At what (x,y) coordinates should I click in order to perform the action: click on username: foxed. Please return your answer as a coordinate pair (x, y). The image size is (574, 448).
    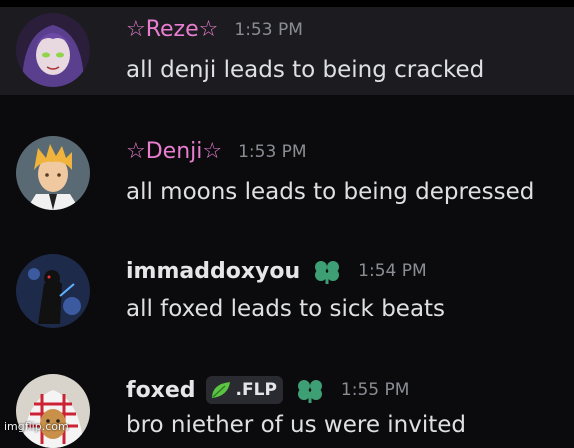
    Looking at the image, I should click on (161, 390).